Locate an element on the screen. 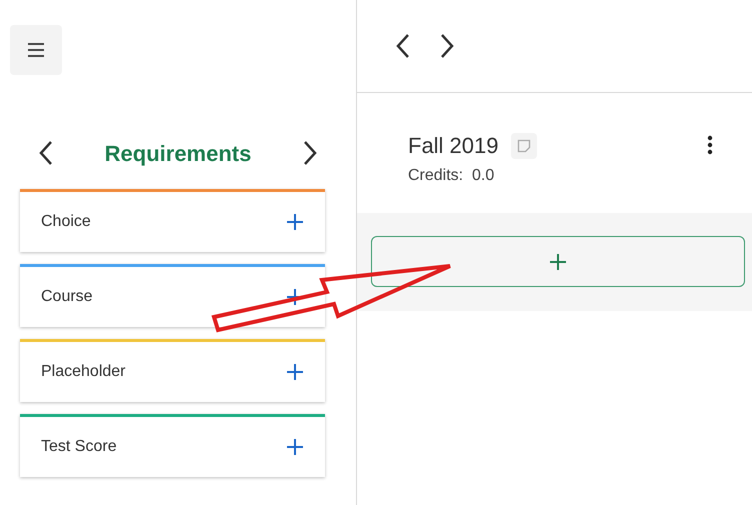  note-icon is located at coordinates (523, 145).